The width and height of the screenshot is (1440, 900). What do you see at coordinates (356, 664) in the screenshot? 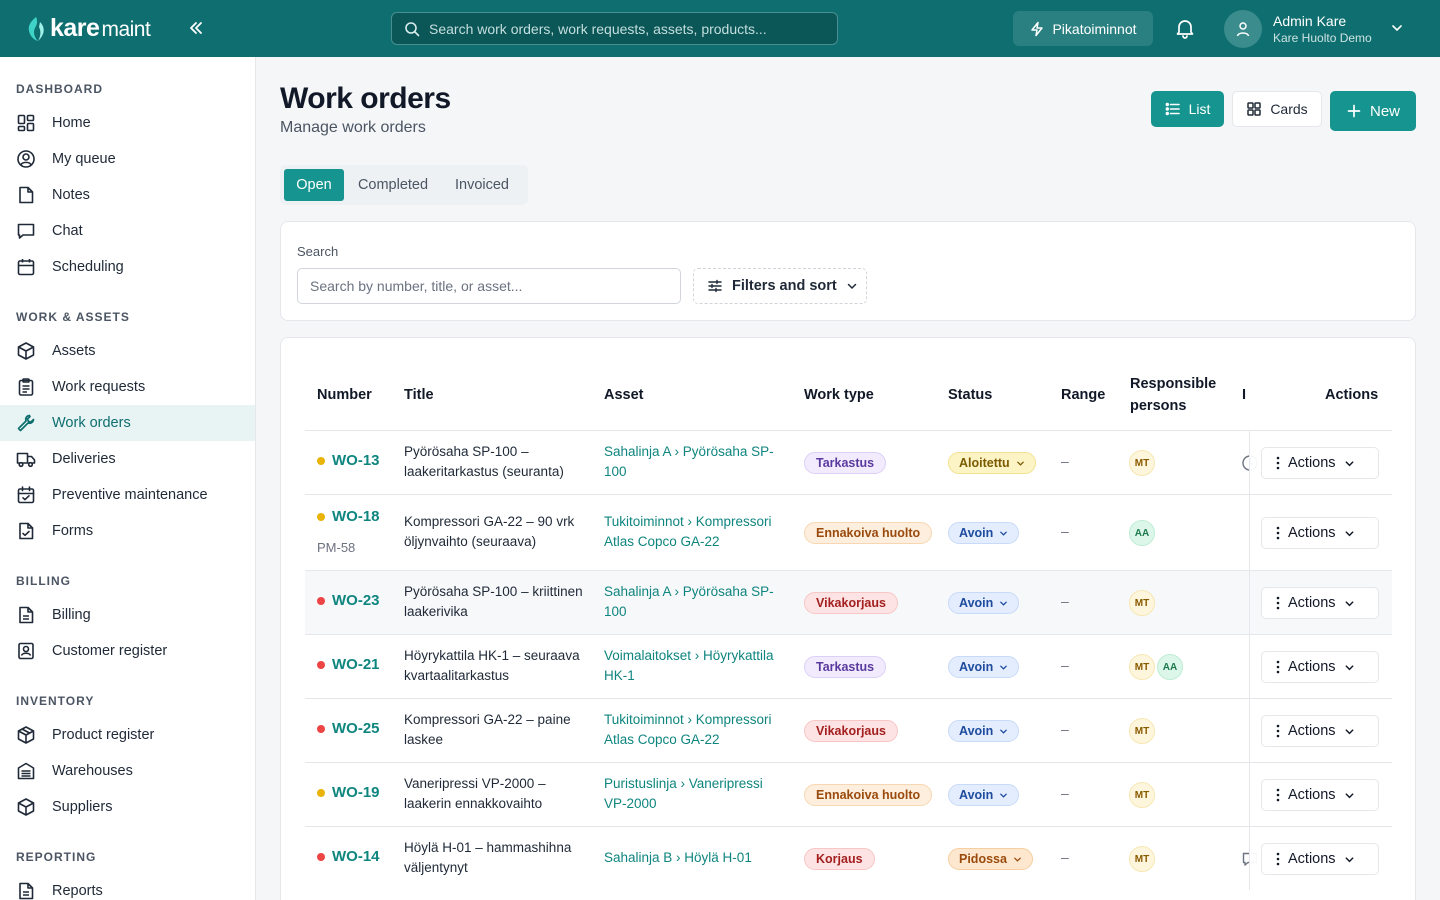
I see `work-order-number: WO-21` at bounding box center [356, 664].